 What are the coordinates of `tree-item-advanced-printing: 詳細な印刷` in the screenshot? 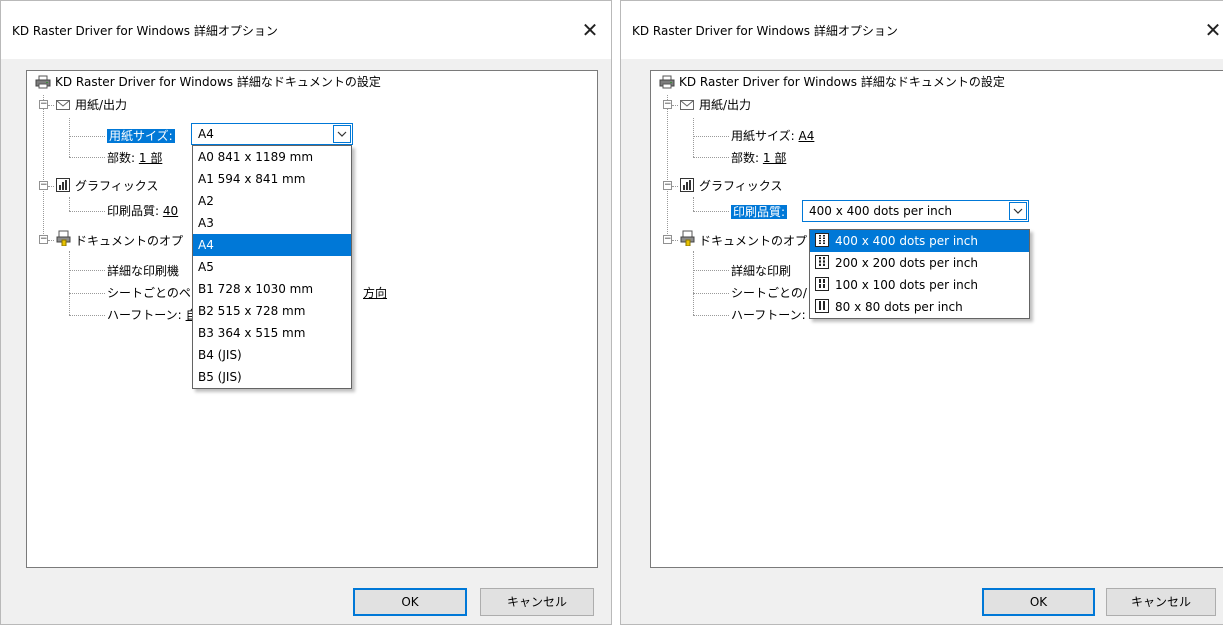 It's located at (761, 271).